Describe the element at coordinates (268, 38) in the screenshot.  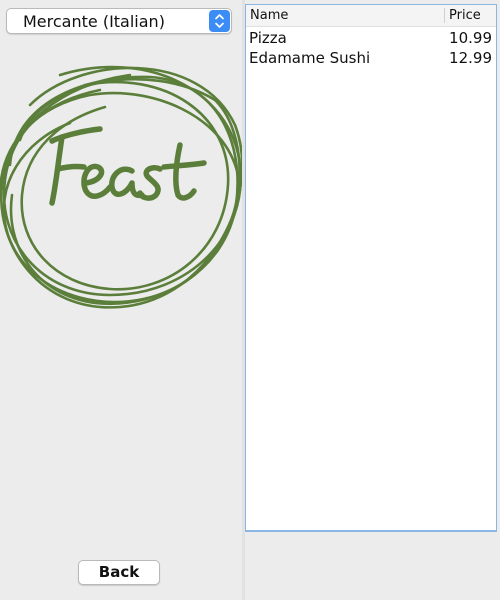
I see `cell-name: Pizza` at that location.